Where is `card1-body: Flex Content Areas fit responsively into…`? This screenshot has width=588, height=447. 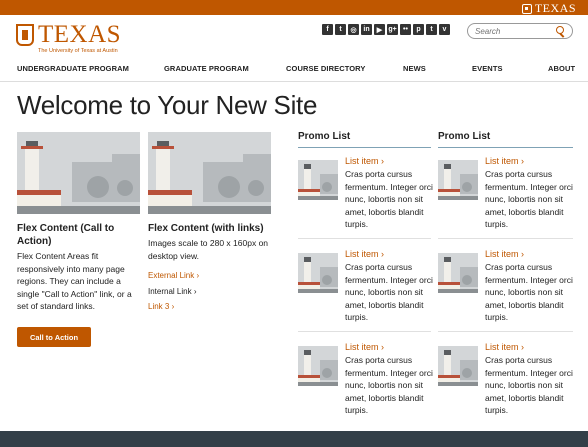
card1-body: Flex Content Areas fit responsively into… is located at coordinates (74, 281).